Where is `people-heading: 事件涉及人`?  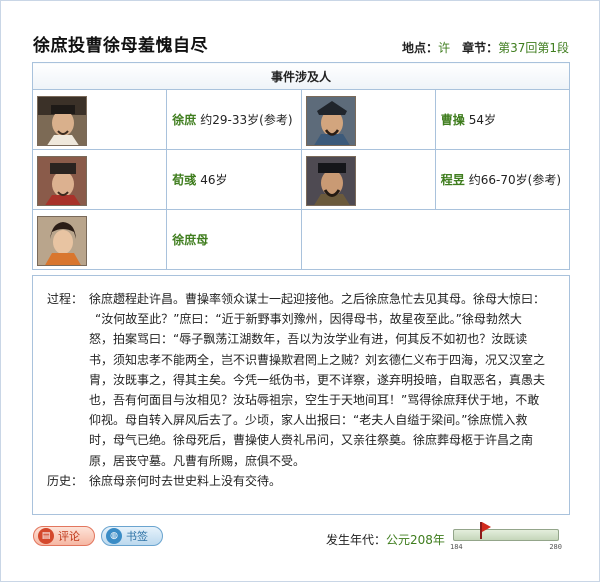 people-heading: 事件涉及人 is located at coordinates (301, 76).